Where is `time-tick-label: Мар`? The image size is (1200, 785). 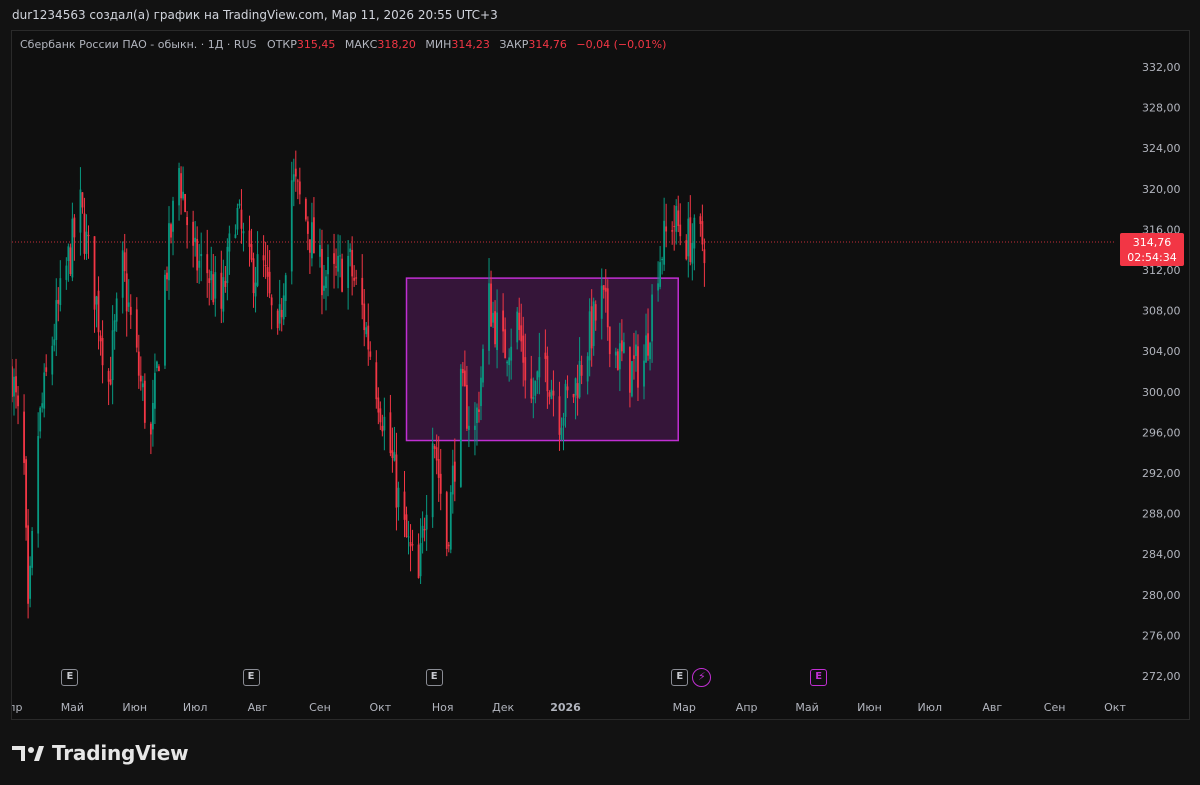 time-tick-label: Мар is located at coordinates (684, 707).